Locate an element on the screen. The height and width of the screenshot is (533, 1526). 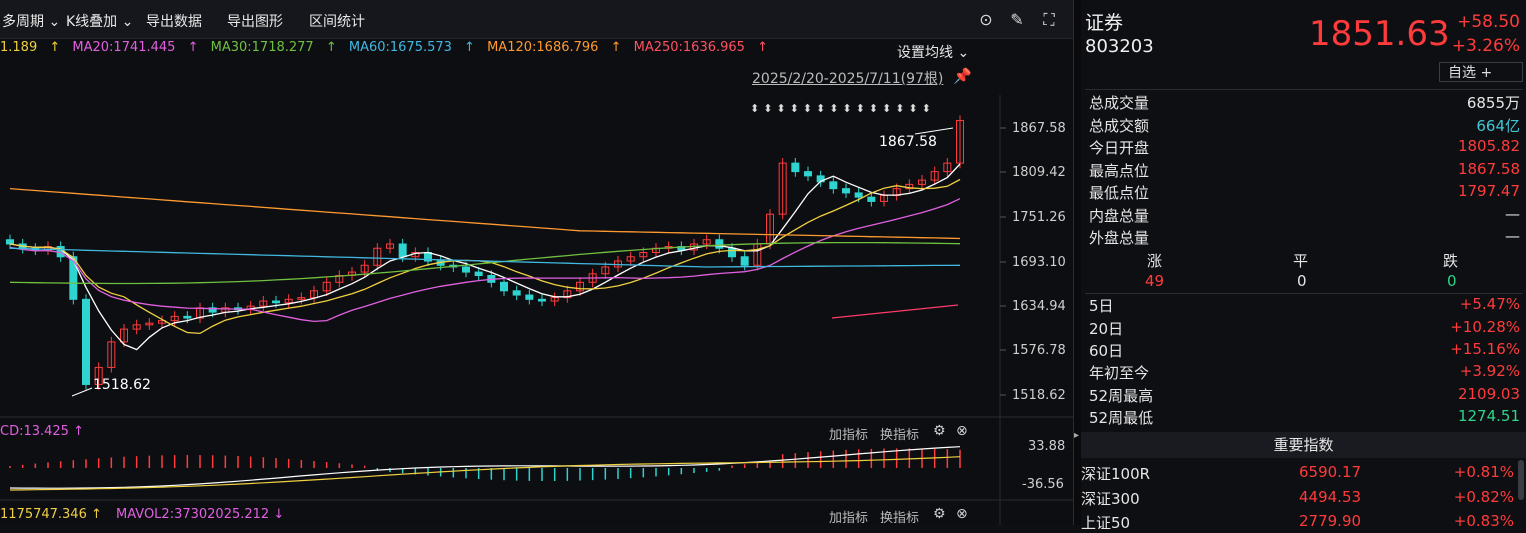
stat-value: 1797.47 is located at coordinates (1488, 191).